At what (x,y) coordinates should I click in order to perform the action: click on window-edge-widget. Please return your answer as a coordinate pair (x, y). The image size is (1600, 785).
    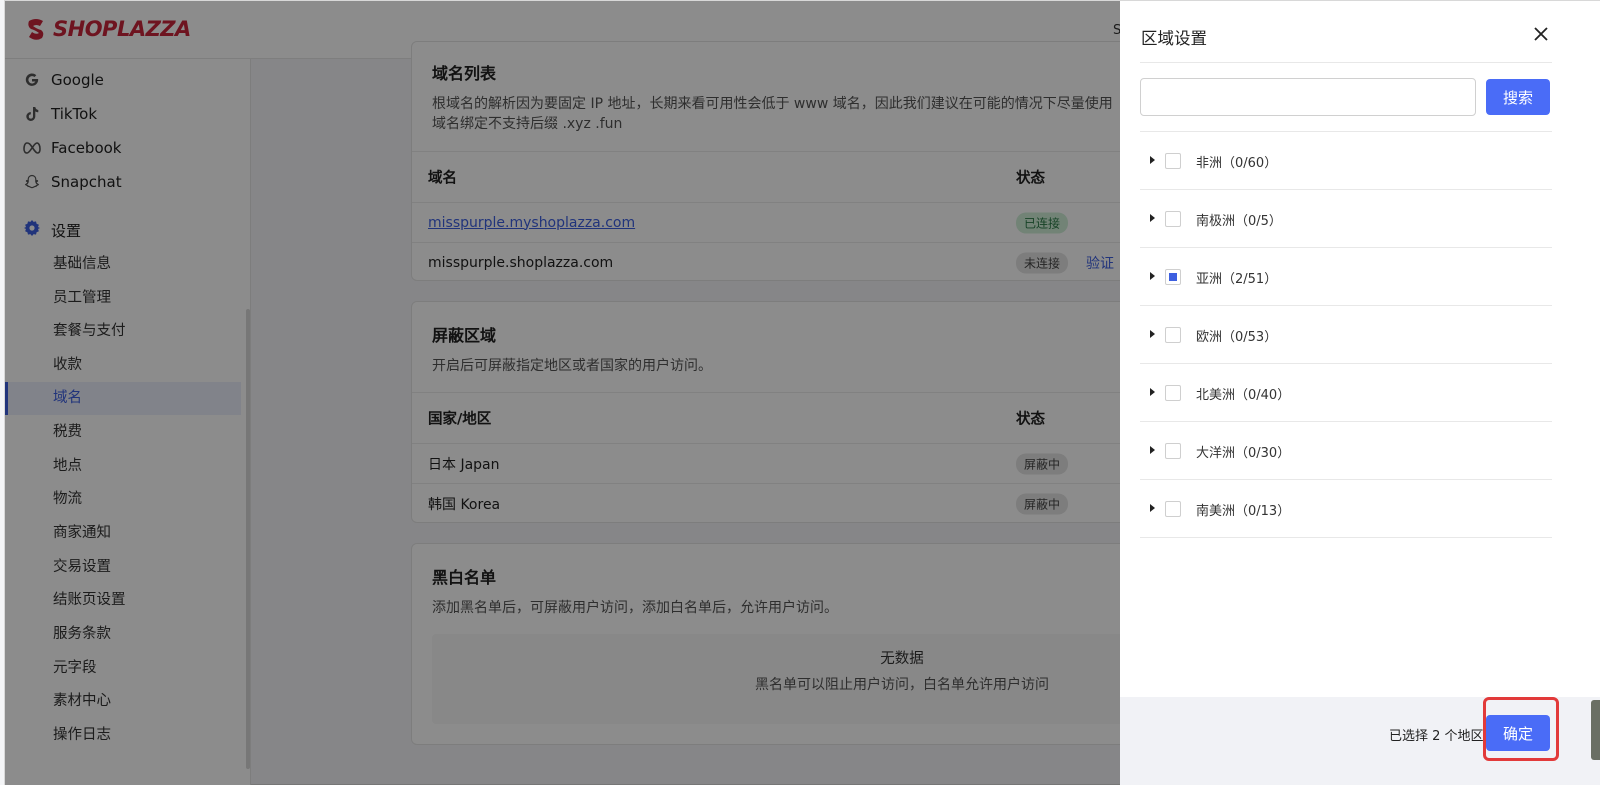
    Looking at the image, I should click on (1595, 730).